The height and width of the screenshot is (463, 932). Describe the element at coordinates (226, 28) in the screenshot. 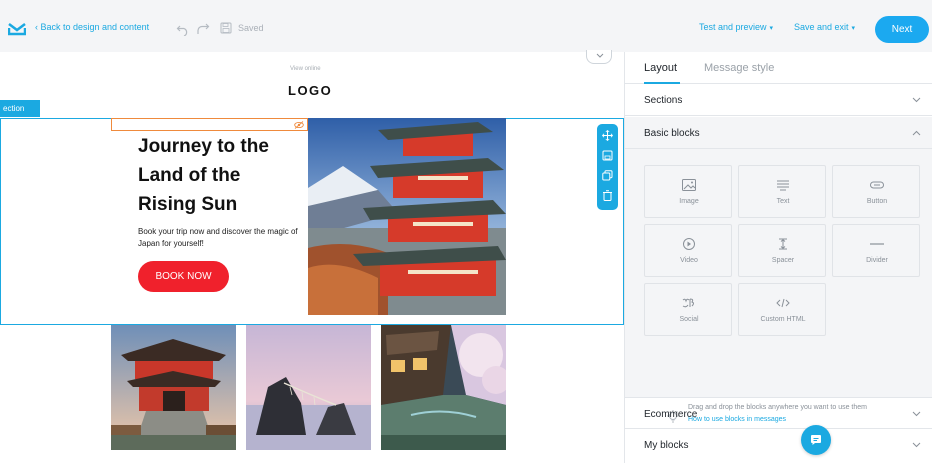

I see `save-icon` at that location.